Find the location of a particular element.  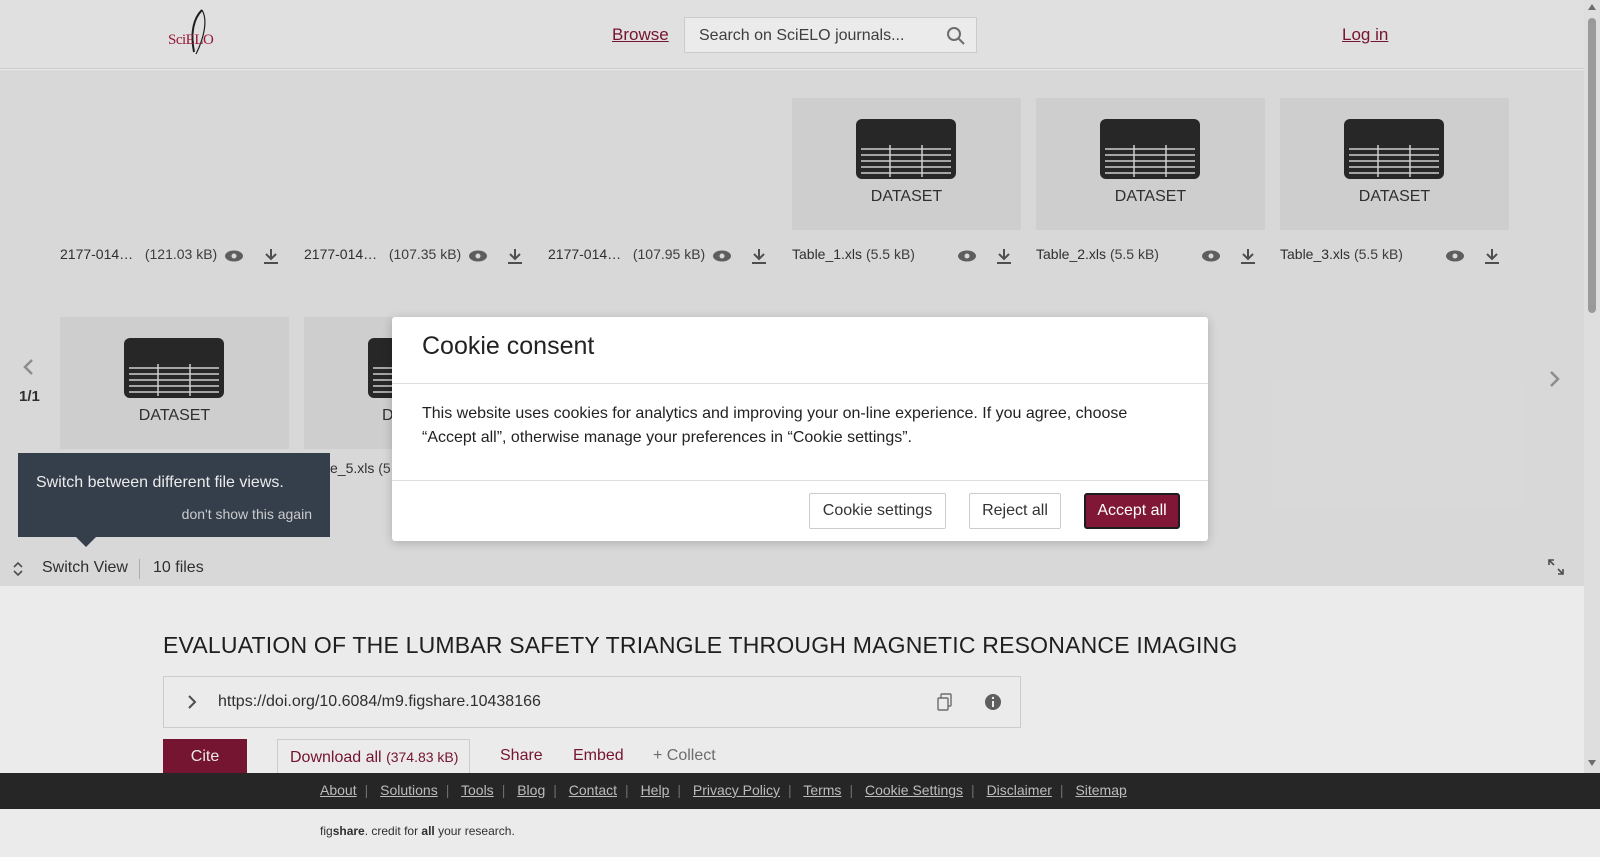

dialog-title: Cookie consent is located at coordinates (508, 346).